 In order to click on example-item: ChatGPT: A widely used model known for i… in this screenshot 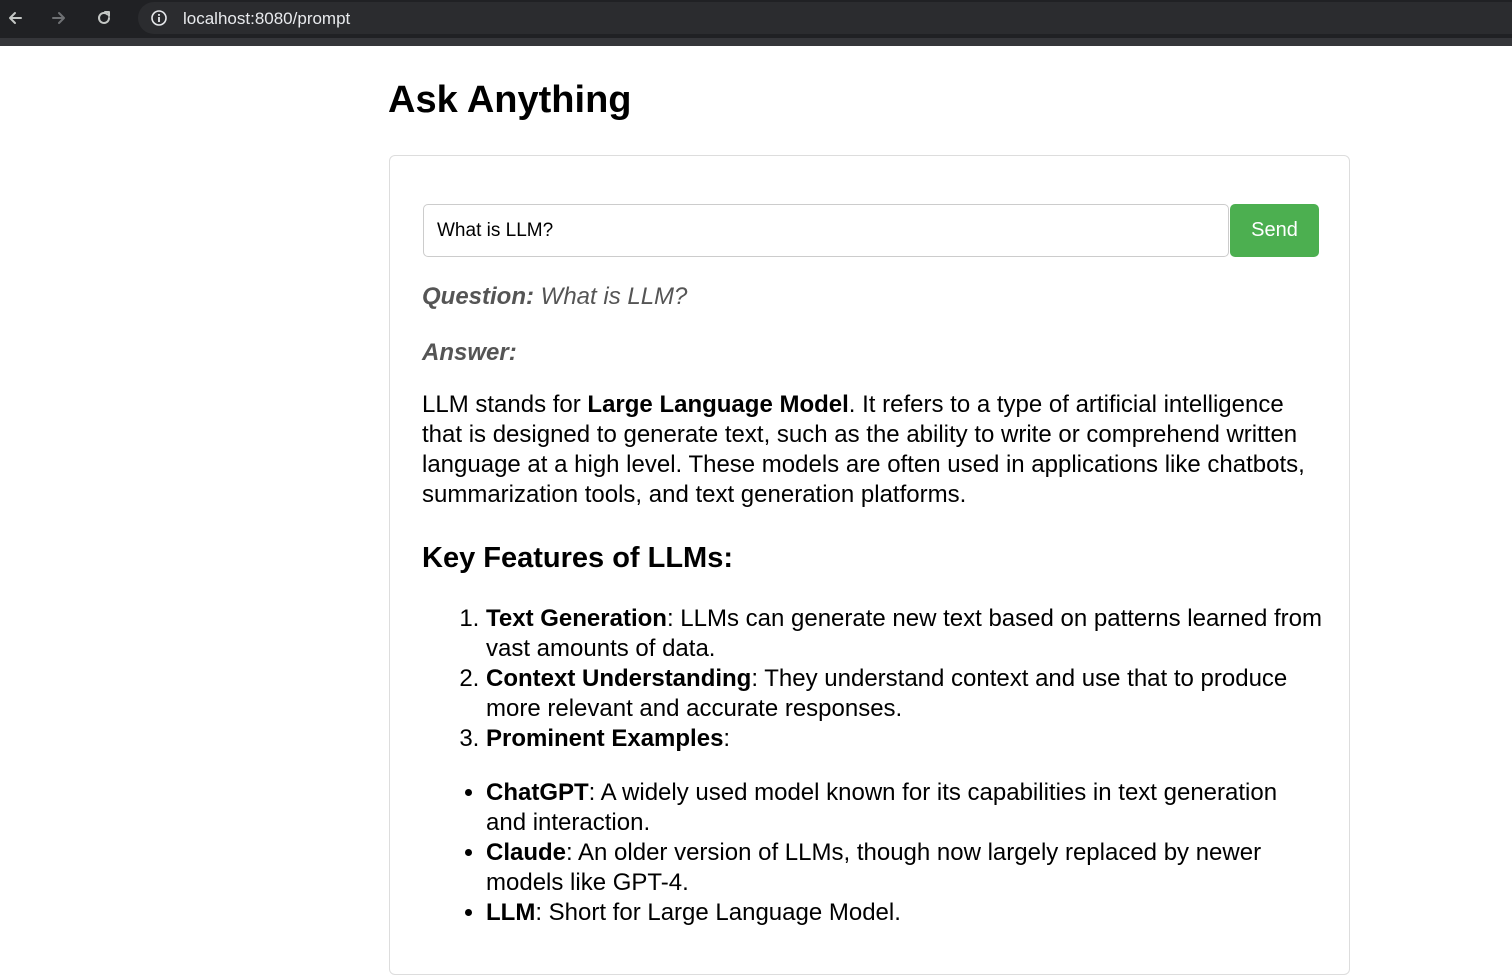, I will do `click(904, 808)`.